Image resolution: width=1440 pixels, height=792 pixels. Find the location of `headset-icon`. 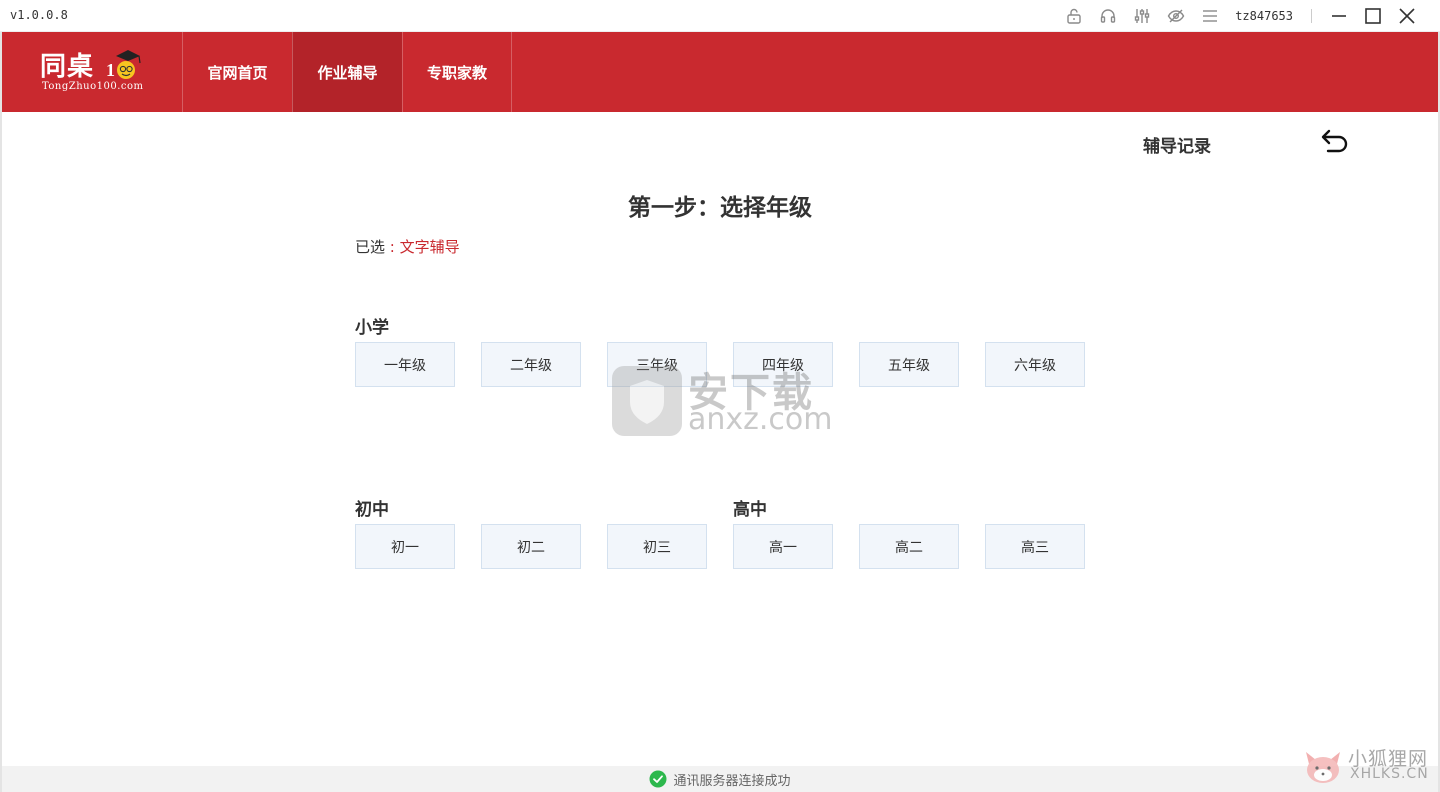

headset-icon is located at coordinates (1108, 16).